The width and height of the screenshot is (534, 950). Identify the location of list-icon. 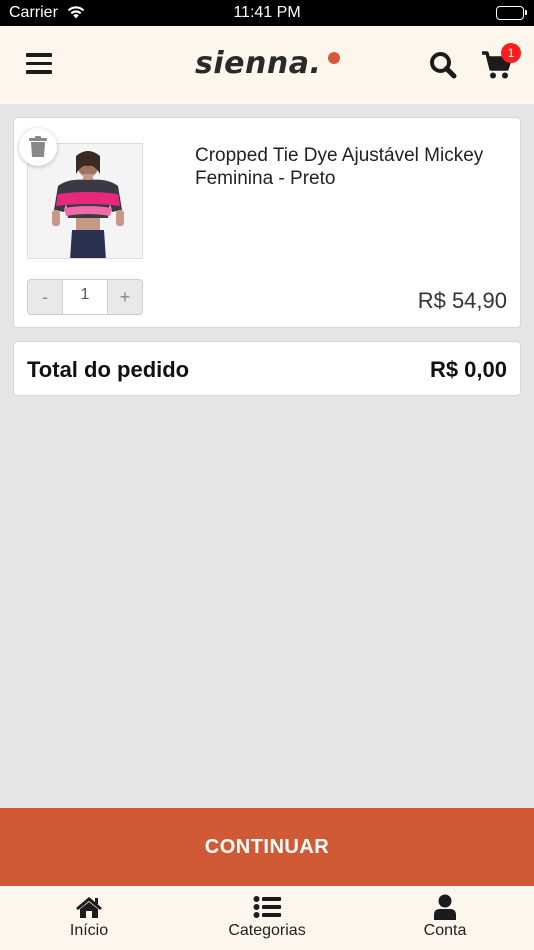
(267, 907).